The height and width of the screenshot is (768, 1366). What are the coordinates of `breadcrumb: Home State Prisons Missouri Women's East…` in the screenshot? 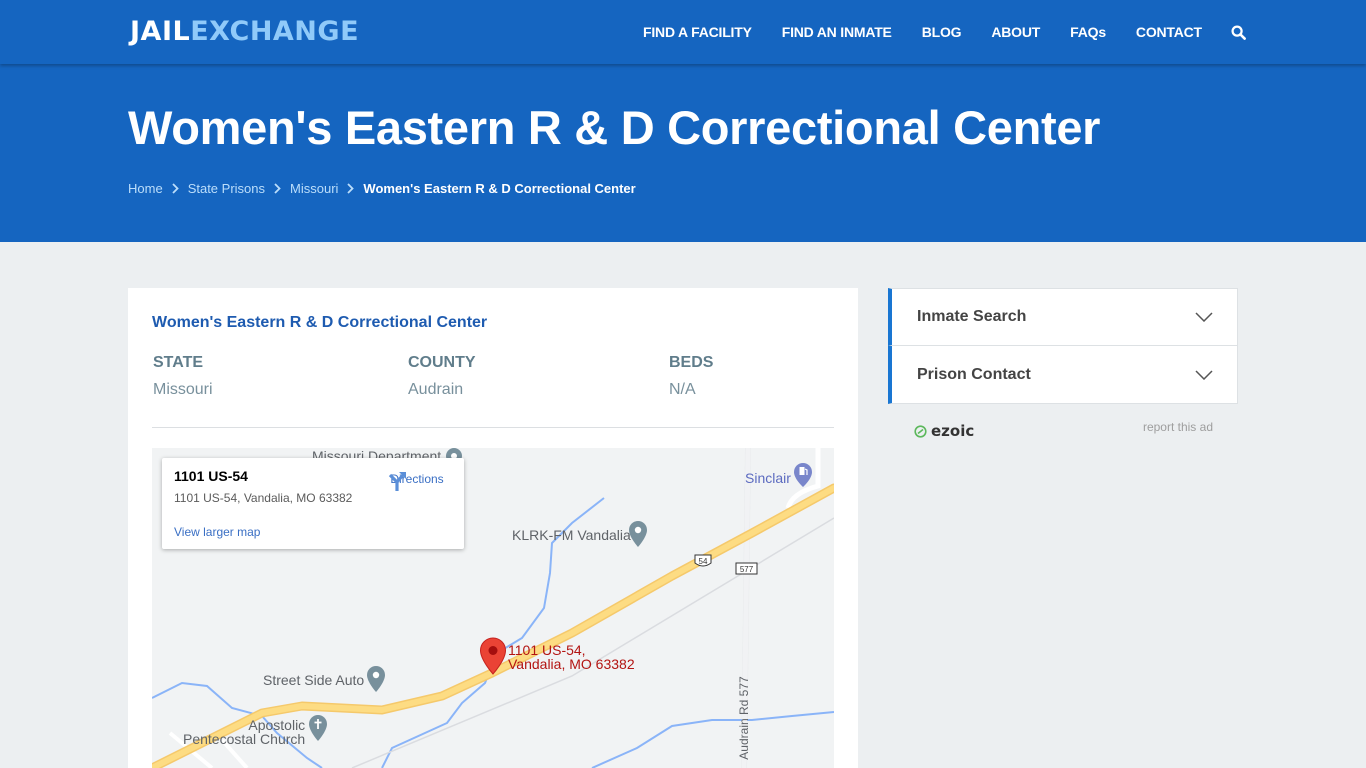 It's located at (382, 188).